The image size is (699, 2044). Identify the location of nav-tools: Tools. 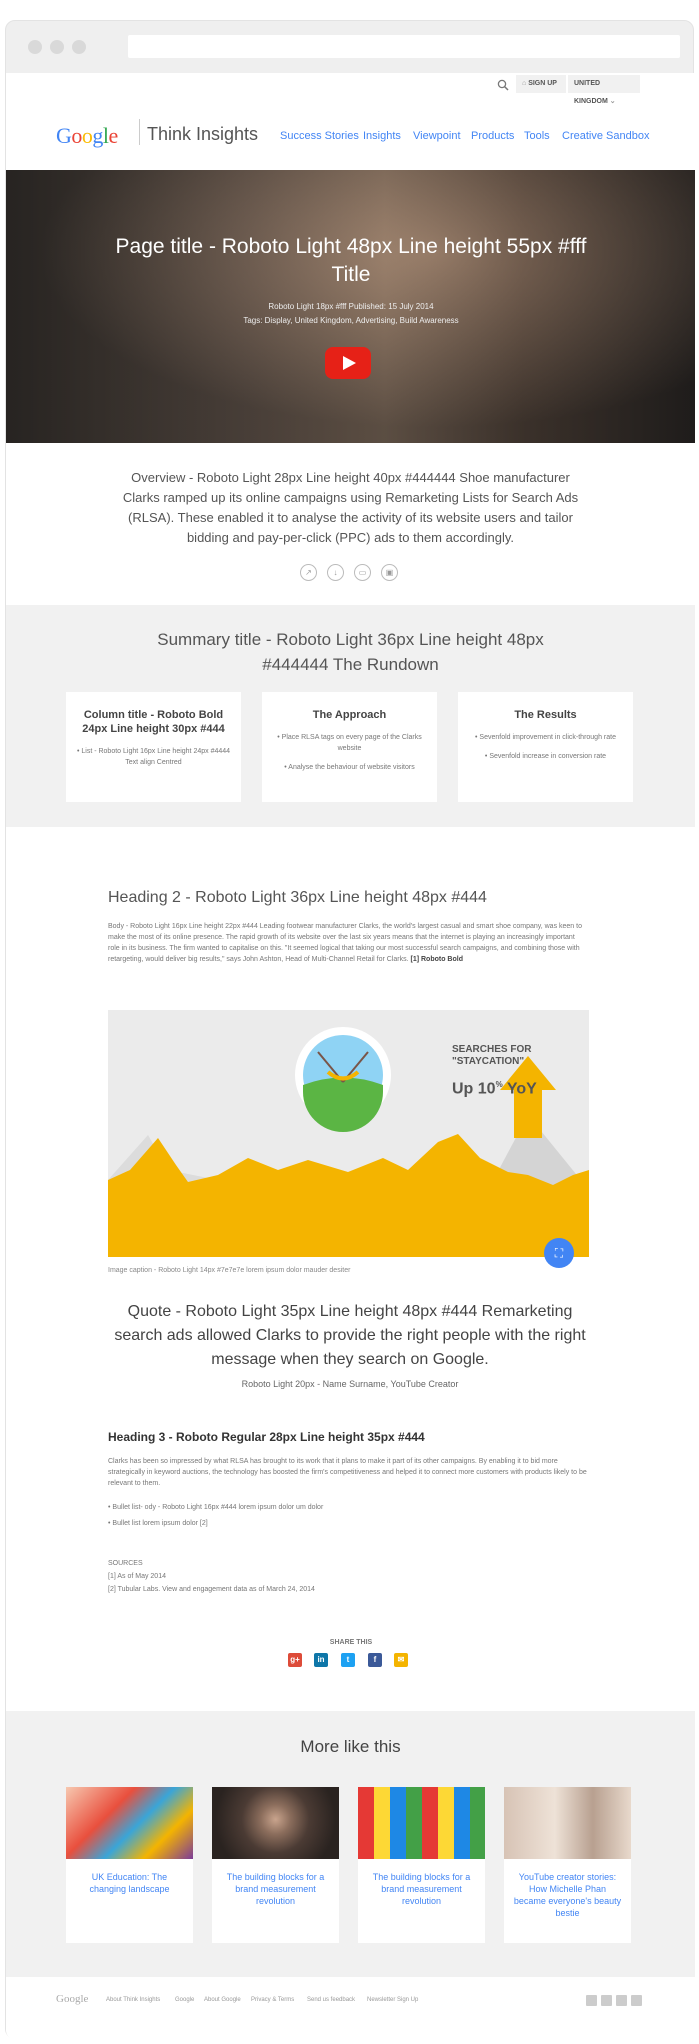
(537, 136).